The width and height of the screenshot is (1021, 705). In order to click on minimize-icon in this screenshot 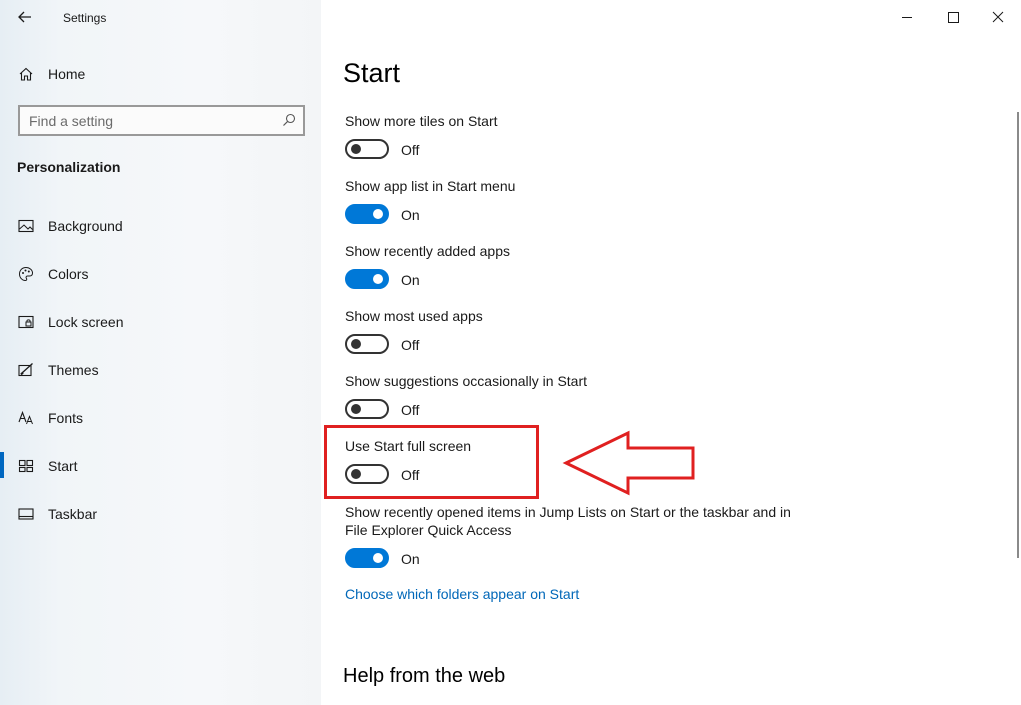, I will do `click(907, 17)`.